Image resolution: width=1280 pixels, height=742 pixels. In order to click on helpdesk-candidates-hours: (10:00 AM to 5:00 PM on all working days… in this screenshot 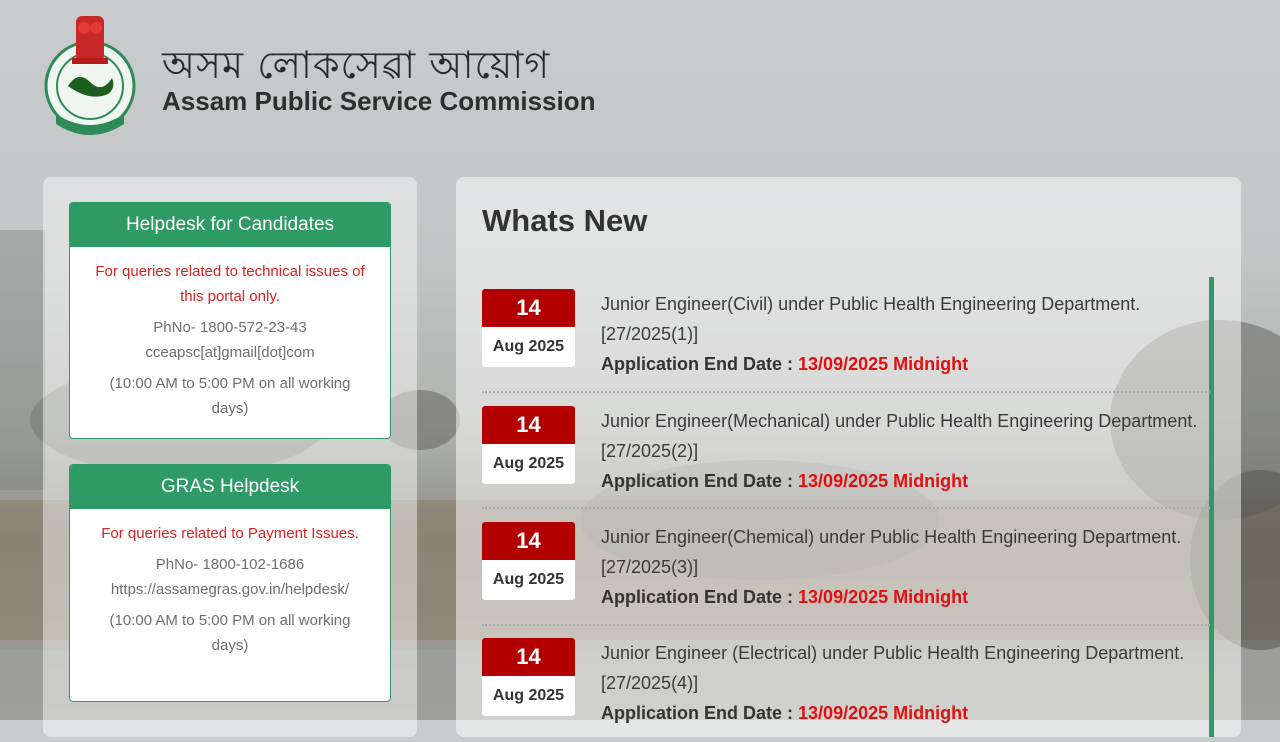, I will do `click(230, 396)`.